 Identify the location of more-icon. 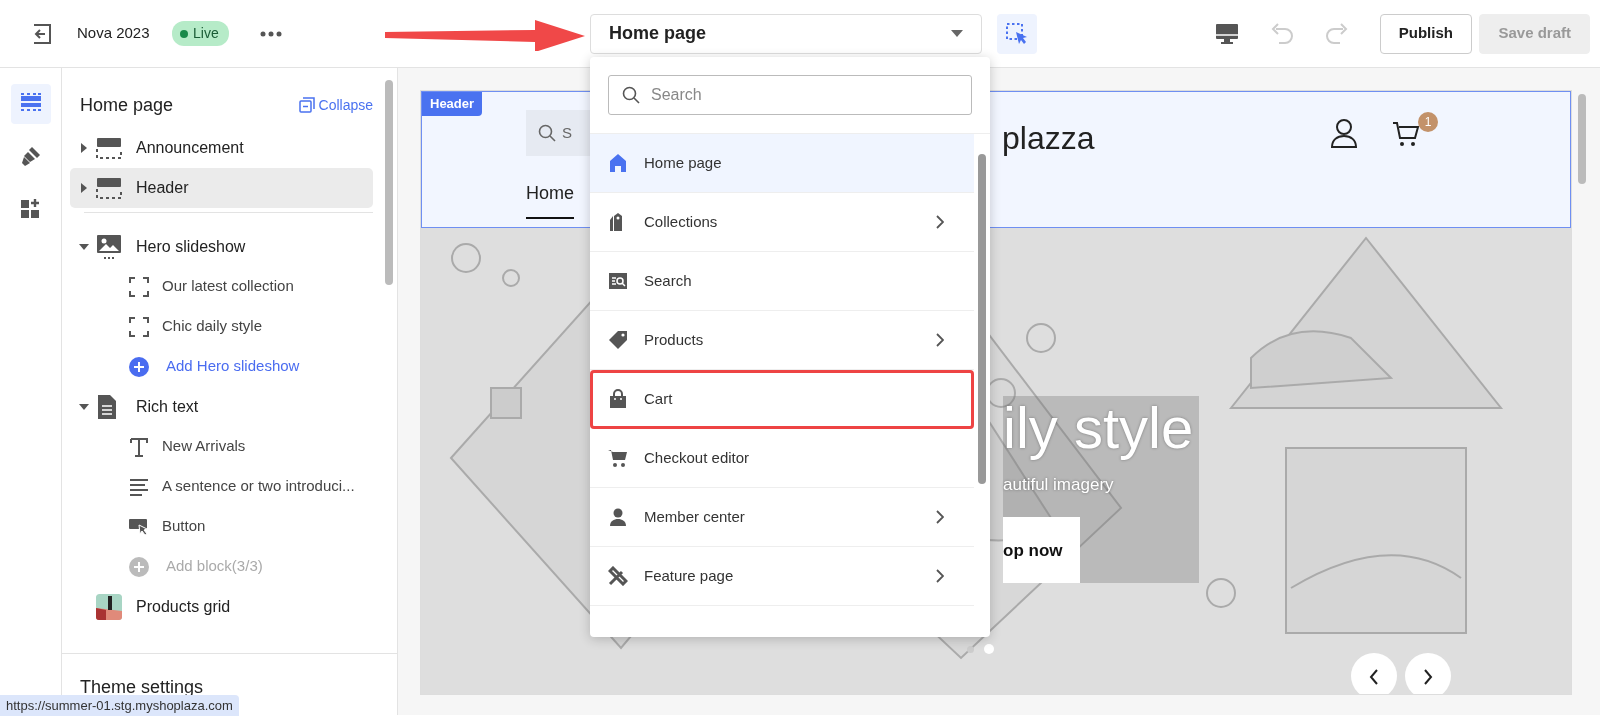
(271, 34).